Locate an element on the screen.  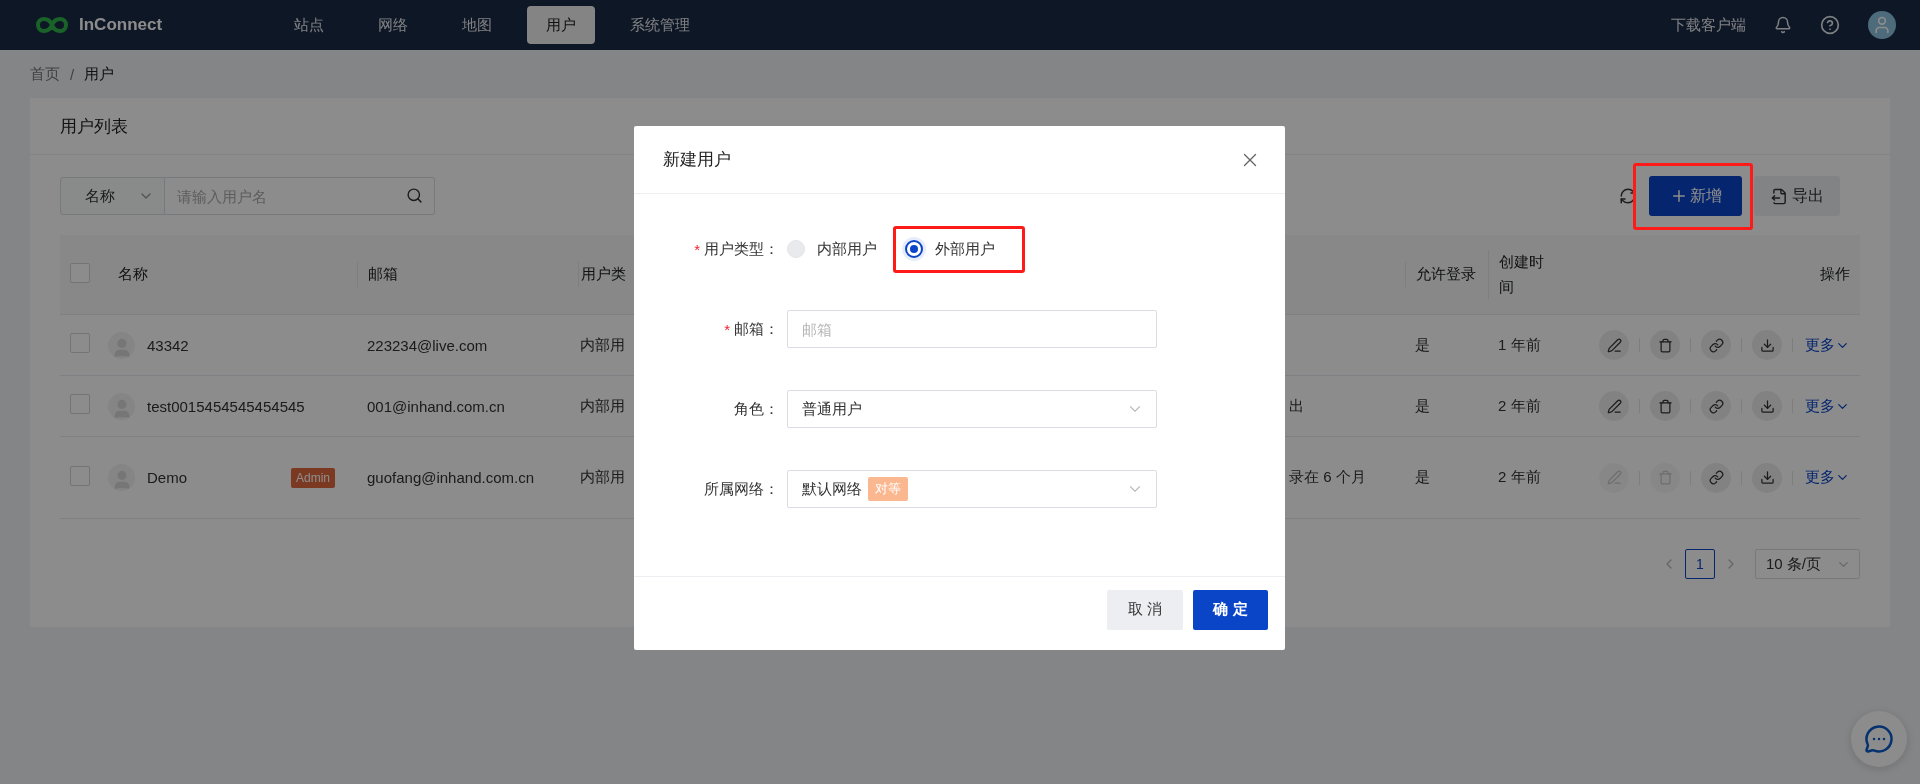
network-tag: 对等 is located at coordinates (888, 489).